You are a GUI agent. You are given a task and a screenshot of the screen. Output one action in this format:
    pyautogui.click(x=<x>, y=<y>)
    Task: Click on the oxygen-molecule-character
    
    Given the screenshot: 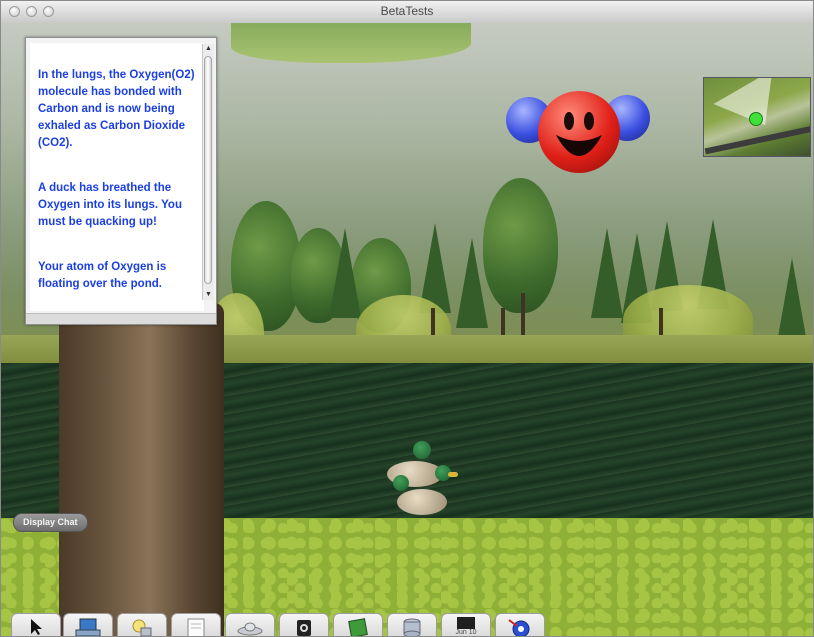 What is the action you would take?
    pyautogui.click(x=581, y=133)
    